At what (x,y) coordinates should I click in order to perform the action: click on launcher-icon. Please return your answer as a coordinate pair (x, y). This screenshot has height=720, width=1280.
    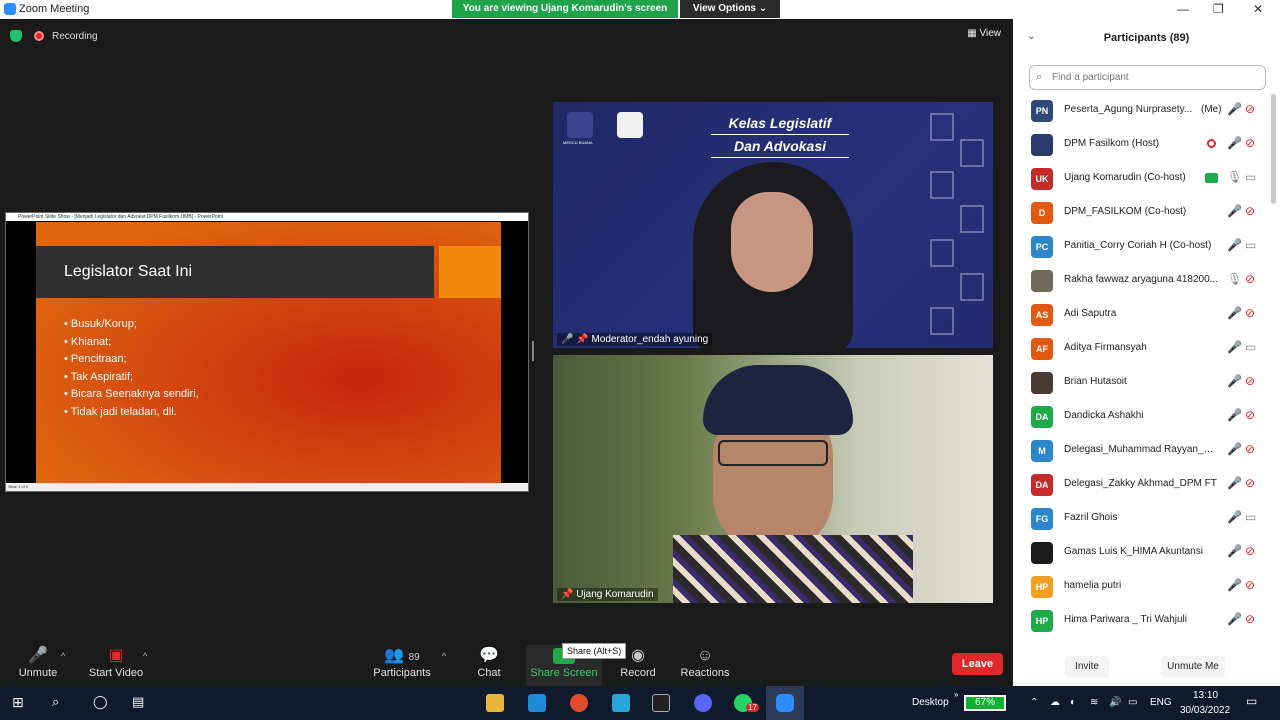
    Looking at the image, I should click on (621, 703).